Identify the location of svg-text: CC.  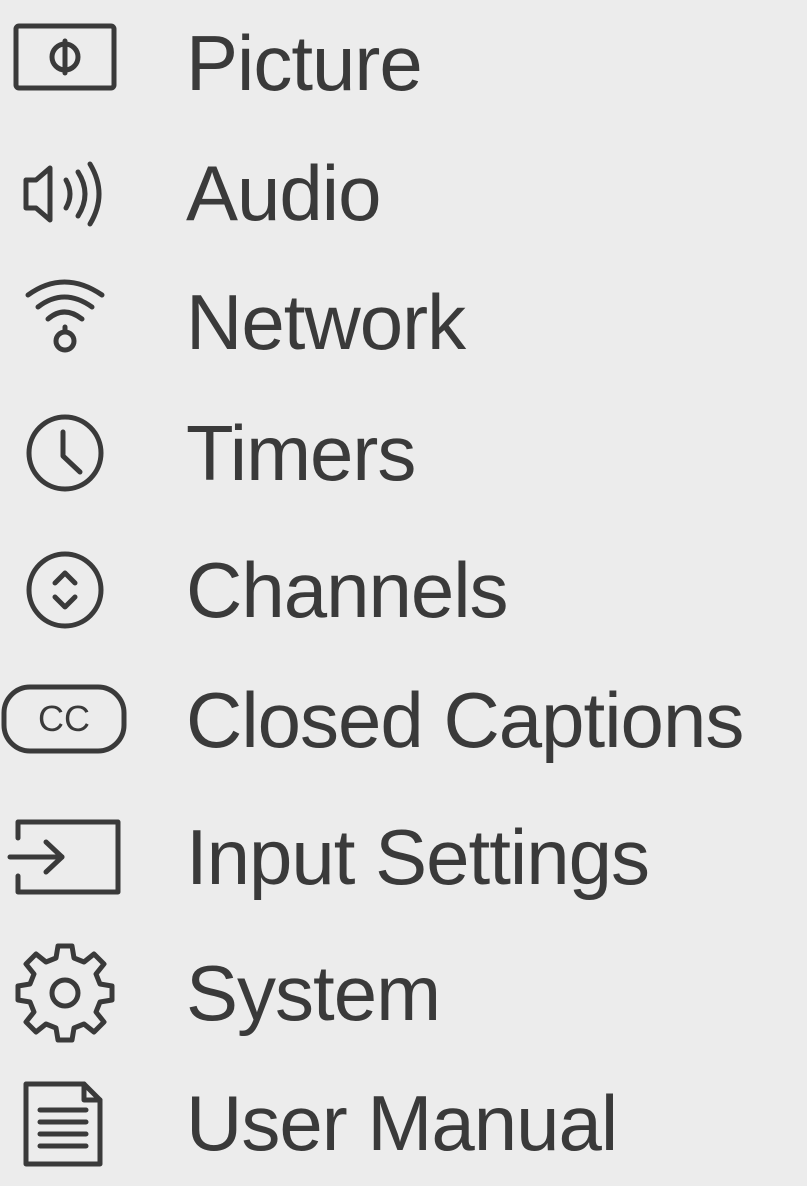
(64, 718).